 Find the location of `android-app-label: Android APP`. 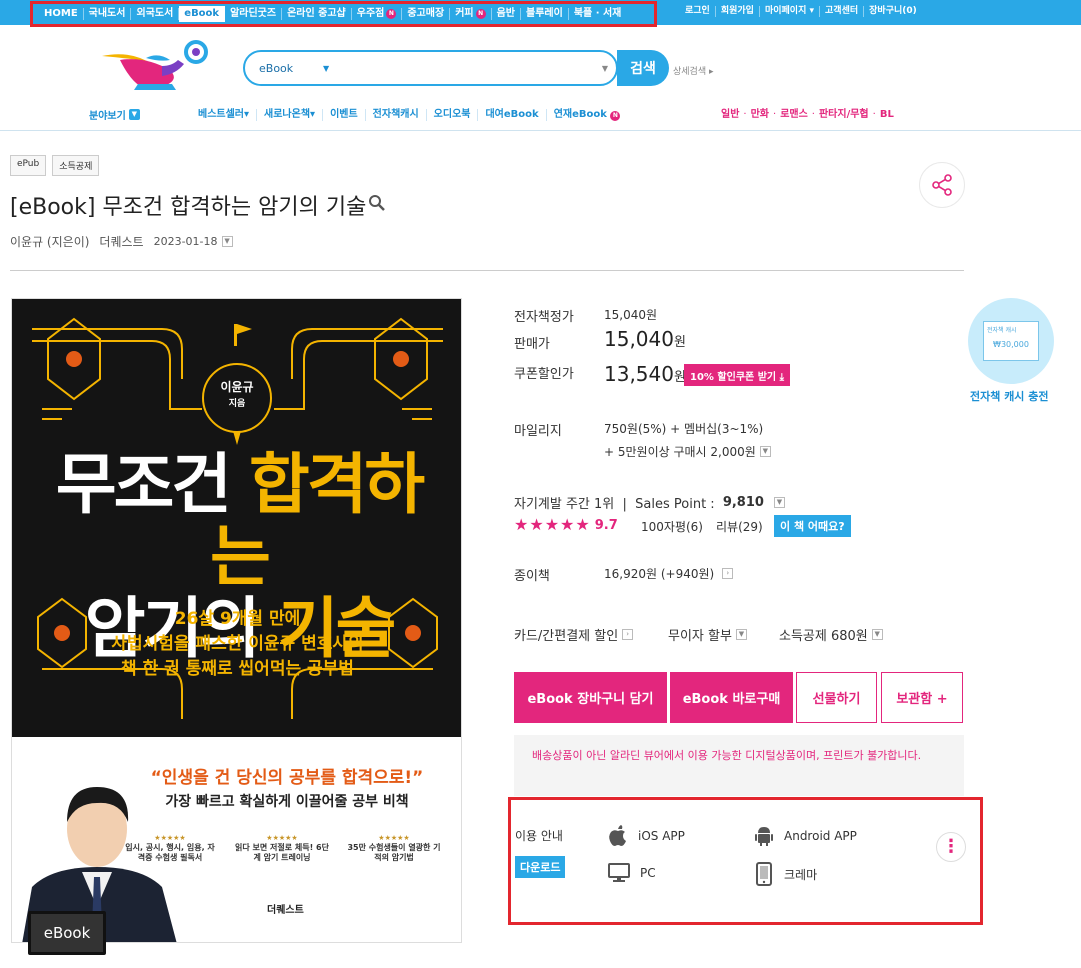

android-app-label: Android APP is located at coordinates (820, 836).